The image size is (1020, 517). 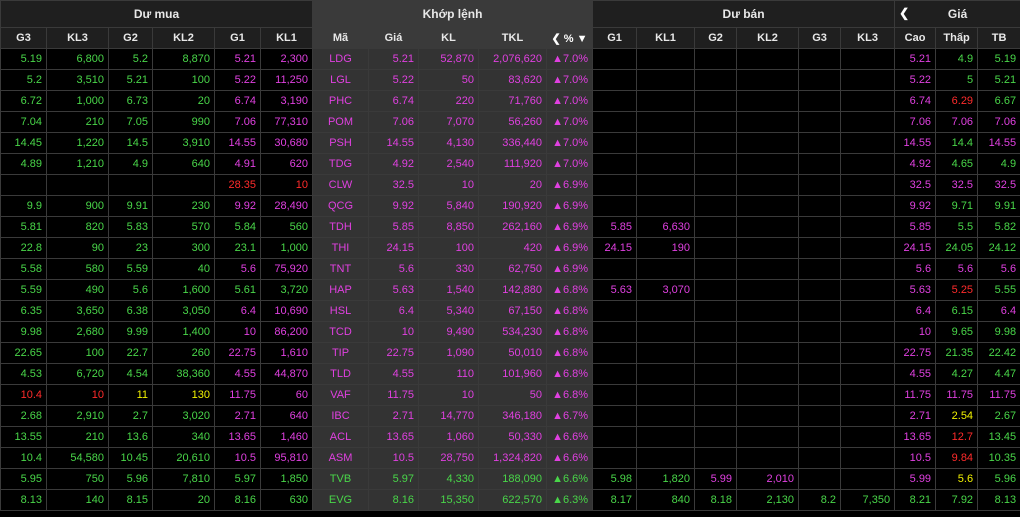 I want to click on buy-cell-g3: 10.4, so click(x=23, y=458).